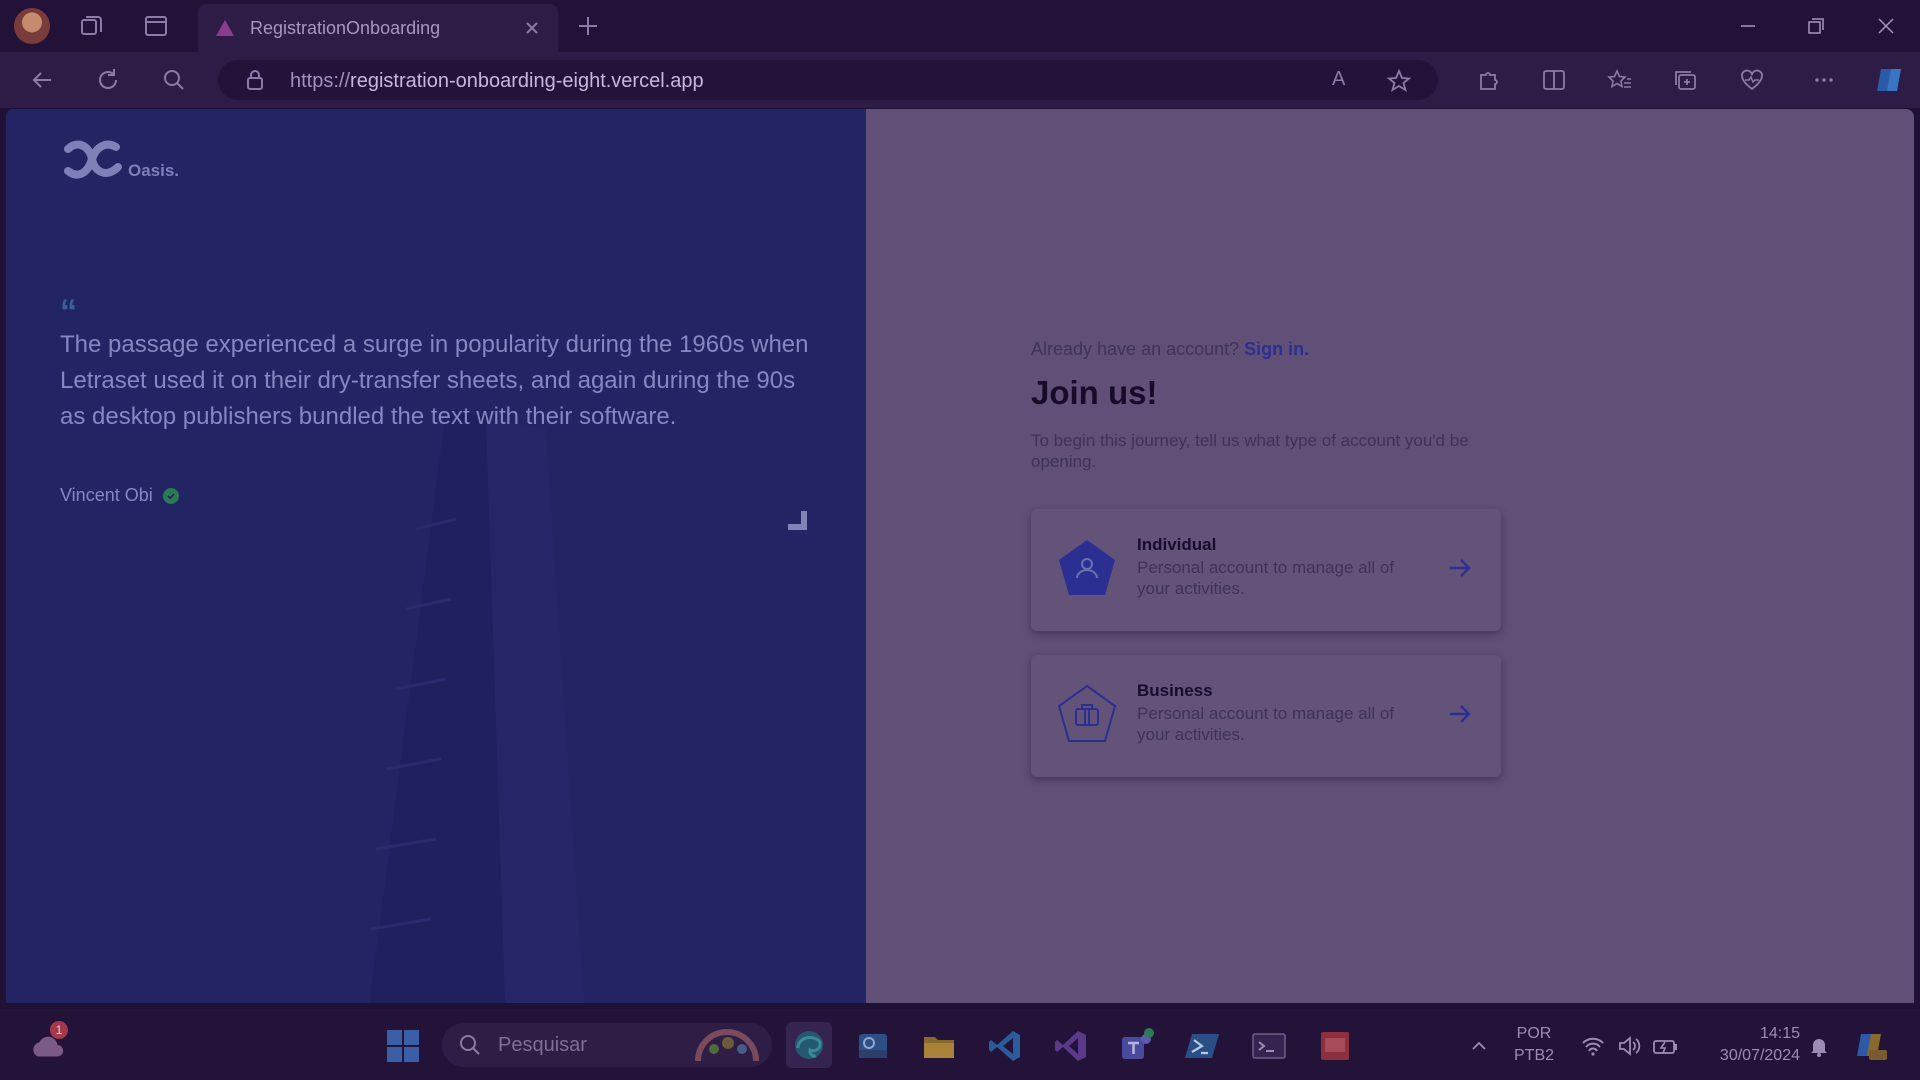 Image resolution: width=1920 pixels, height=1080 pixels. Describe the element at coordinates (1276, 349) in the screenshot. I see `signin-link: Sign in.` at that location.